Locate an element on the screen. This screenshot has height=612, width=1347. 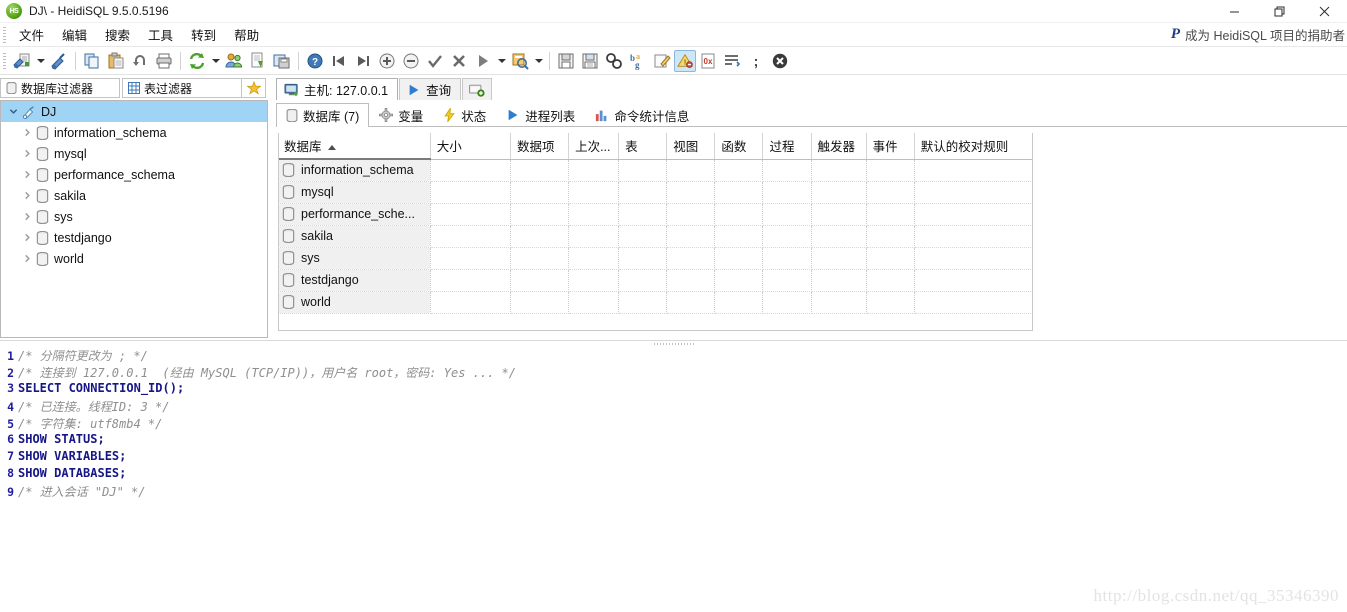
last-icon is located at coordinates (363, 61).